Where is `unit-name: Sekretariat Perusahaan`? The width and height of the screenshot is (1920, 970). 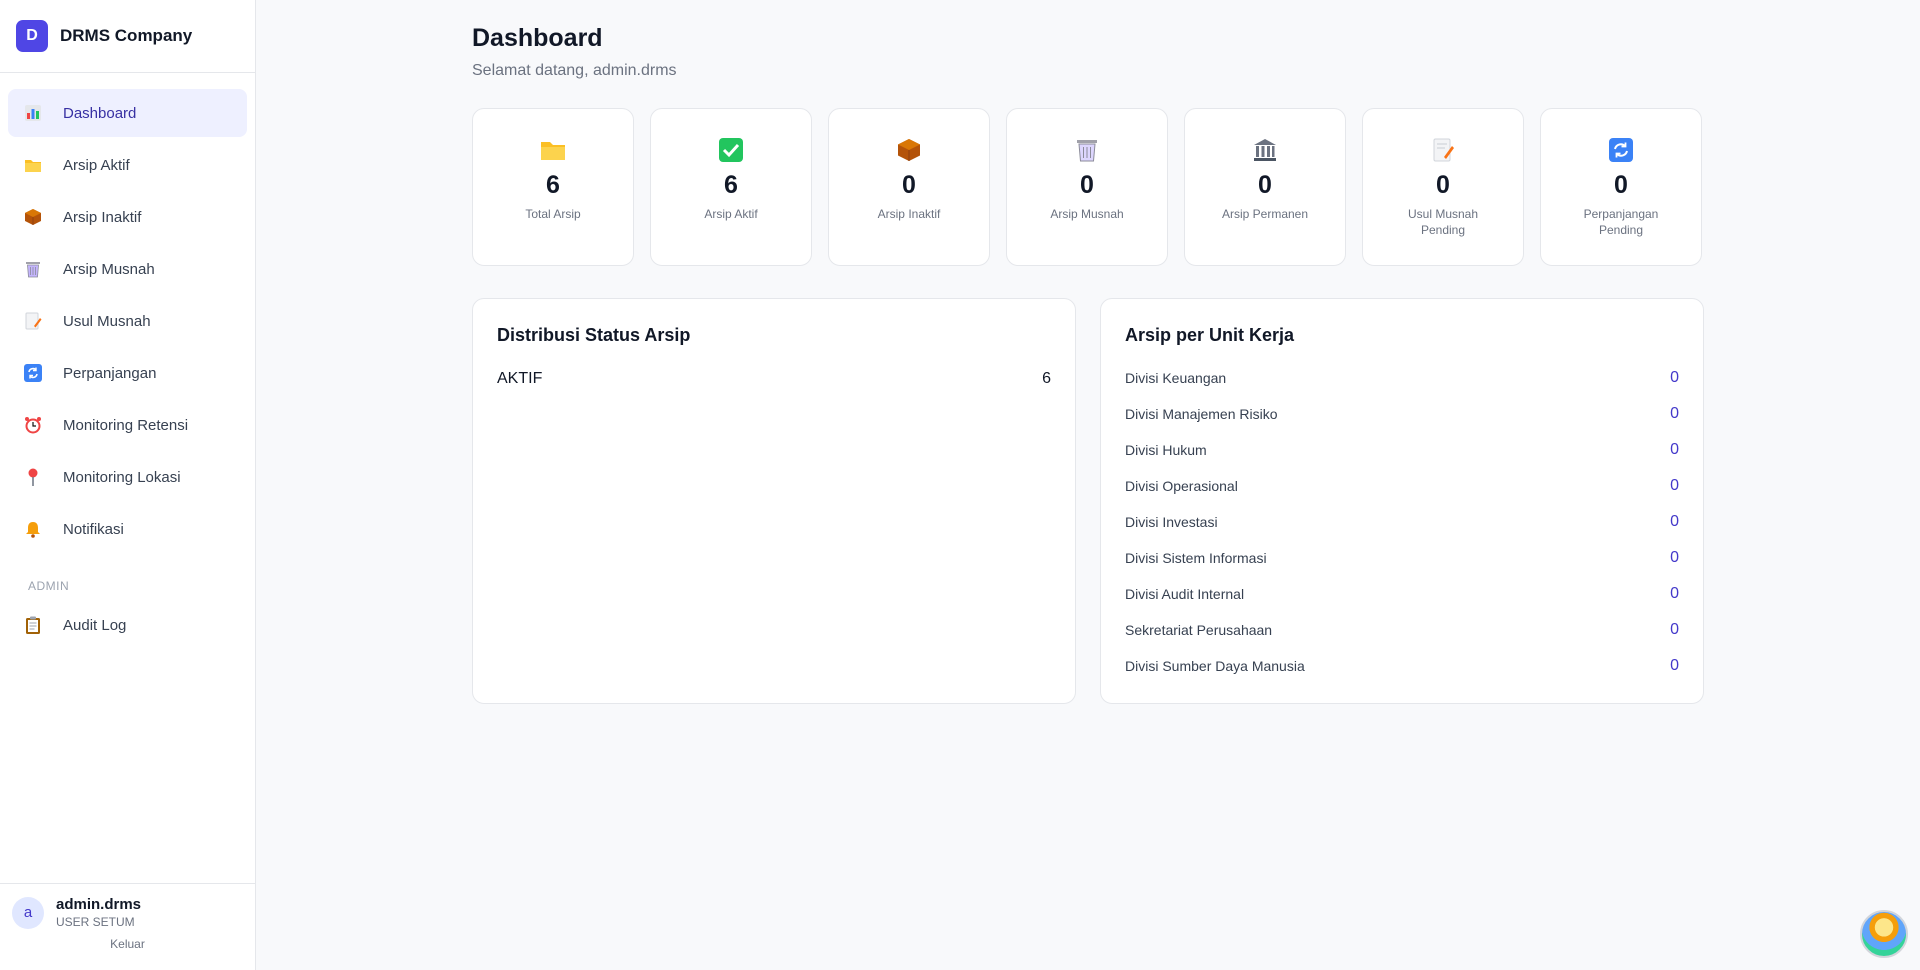
unit-name: Sekretariat Perusahaan is located at coordinates (1199, 630).